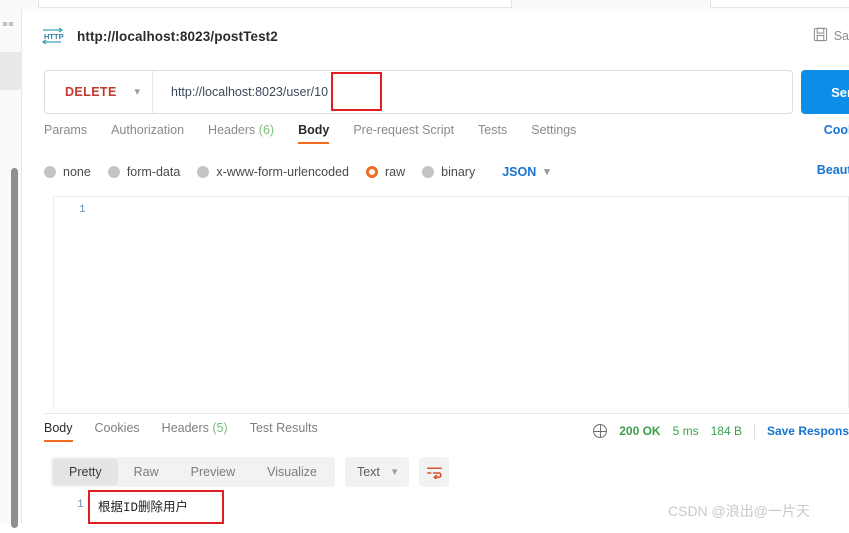 The image size is (849, 533). What do you see at coordinates (395, 172) in the screenshot?
I see `radio-label: raw` at bounding box center [395, 172].